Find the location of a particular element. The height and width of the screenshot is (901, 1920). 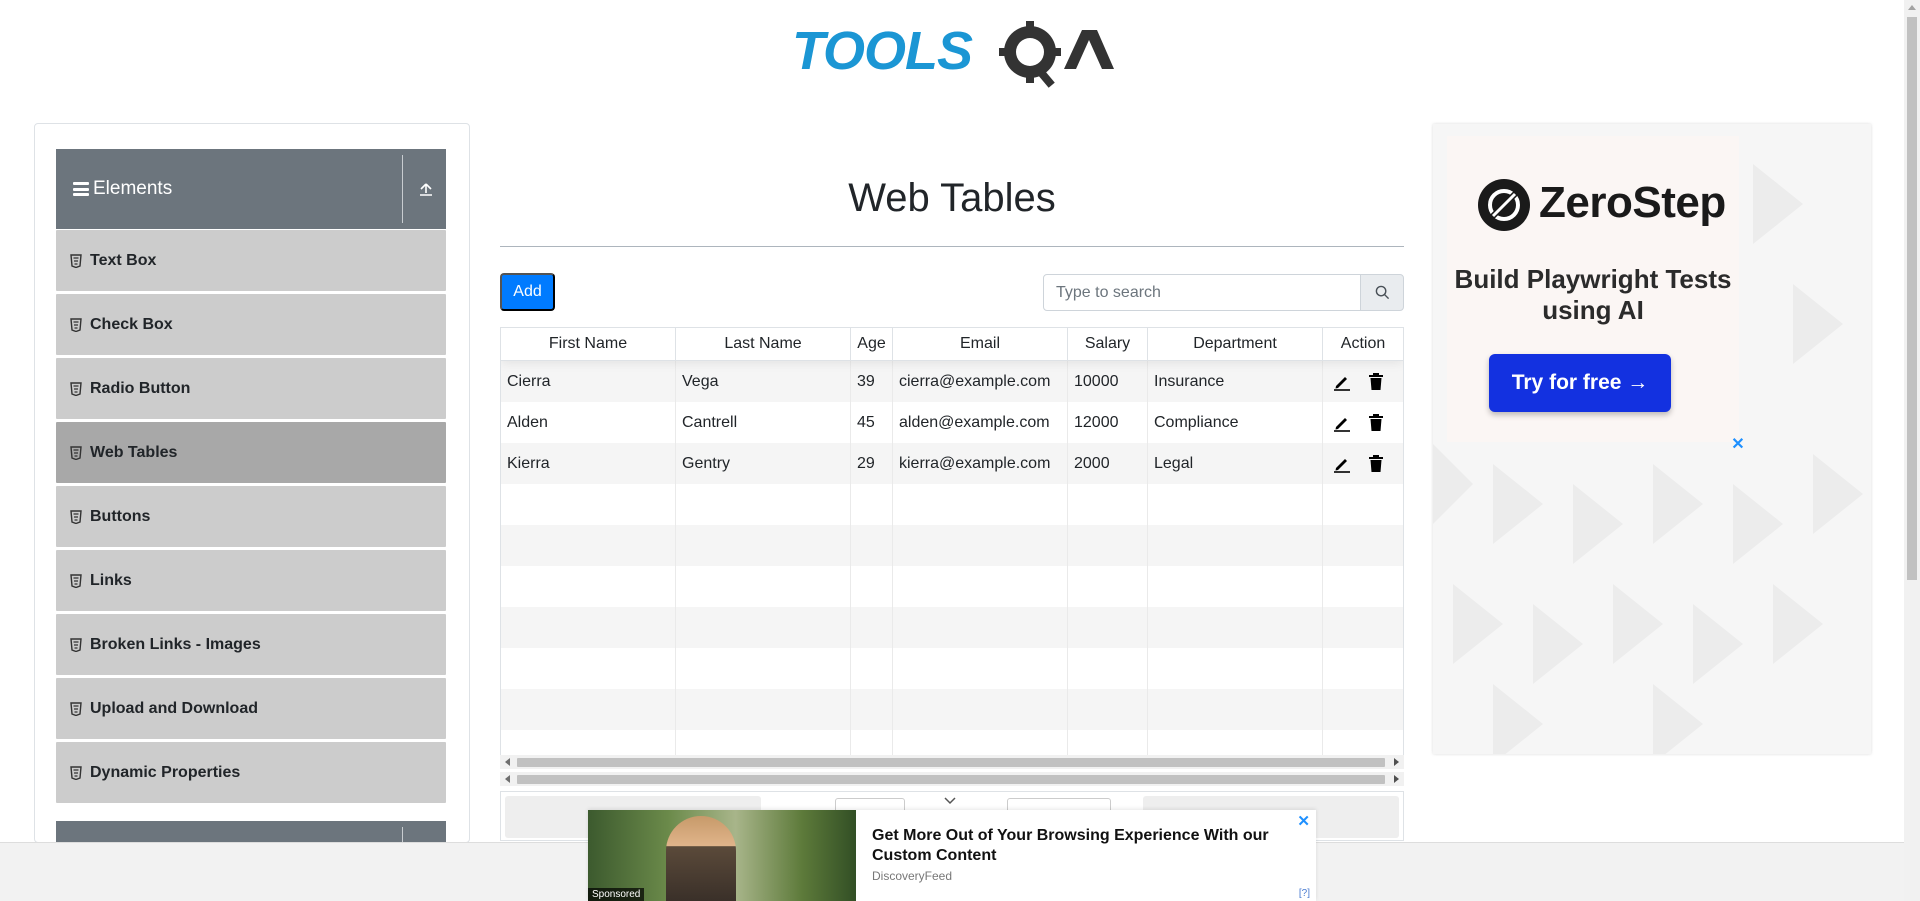

column-header-last-name: Last Name is located at coordinates (763, 344).